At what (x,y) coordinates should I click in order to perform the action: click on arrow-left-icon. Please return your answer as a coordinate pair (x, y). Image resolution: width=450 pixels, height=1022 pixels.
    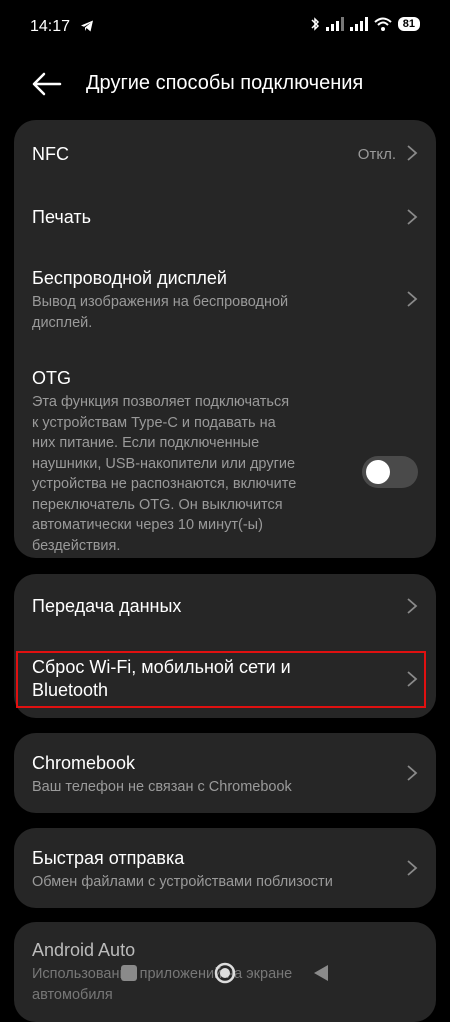
    Looking at the image, I should click on (46, 84).